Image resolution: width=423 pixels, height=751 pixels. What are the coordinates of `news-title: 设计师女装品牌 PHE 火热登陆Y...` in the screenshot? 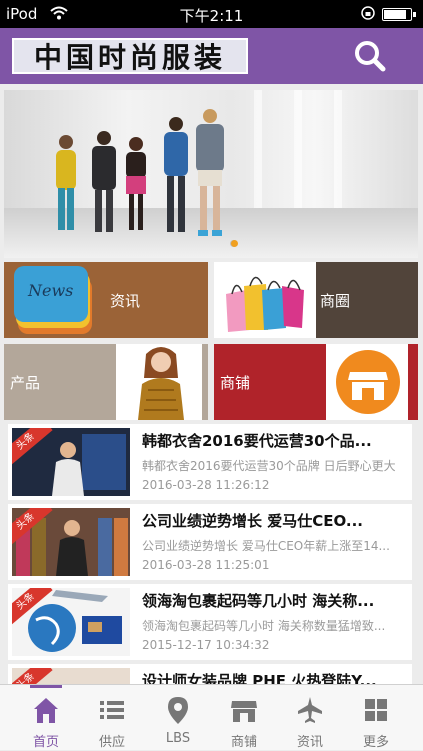 It's located at (259, 678).